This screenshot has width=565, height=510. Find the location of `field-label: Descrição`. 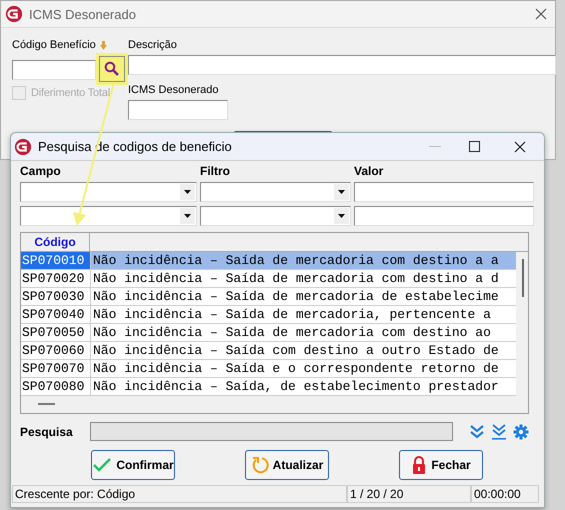

field-label: Descrição is located at coordinates (153, 45).